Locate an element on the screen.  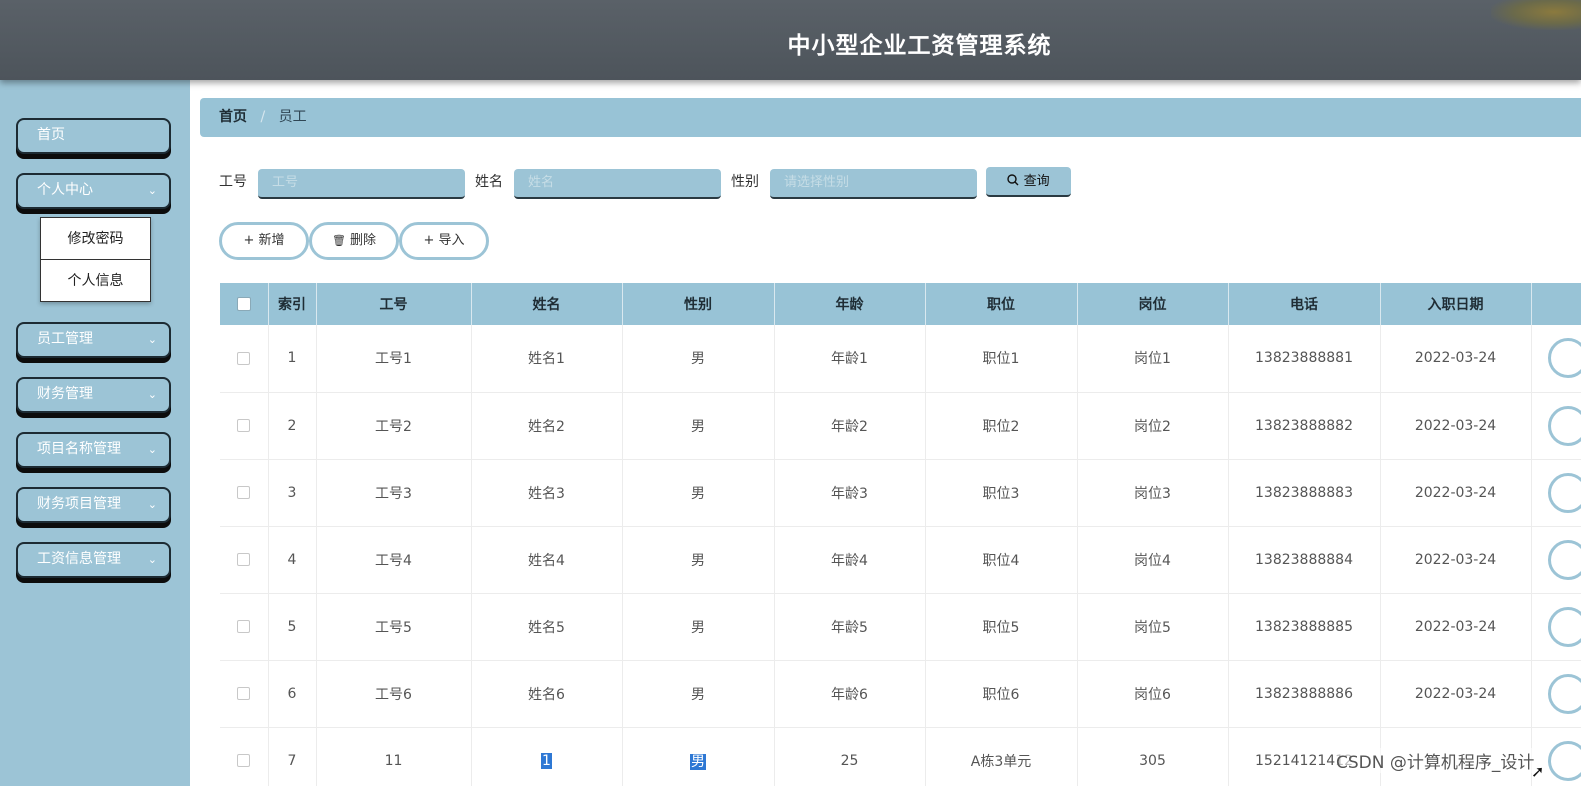
table-cell: 7 is located at coordinates (292, 756).